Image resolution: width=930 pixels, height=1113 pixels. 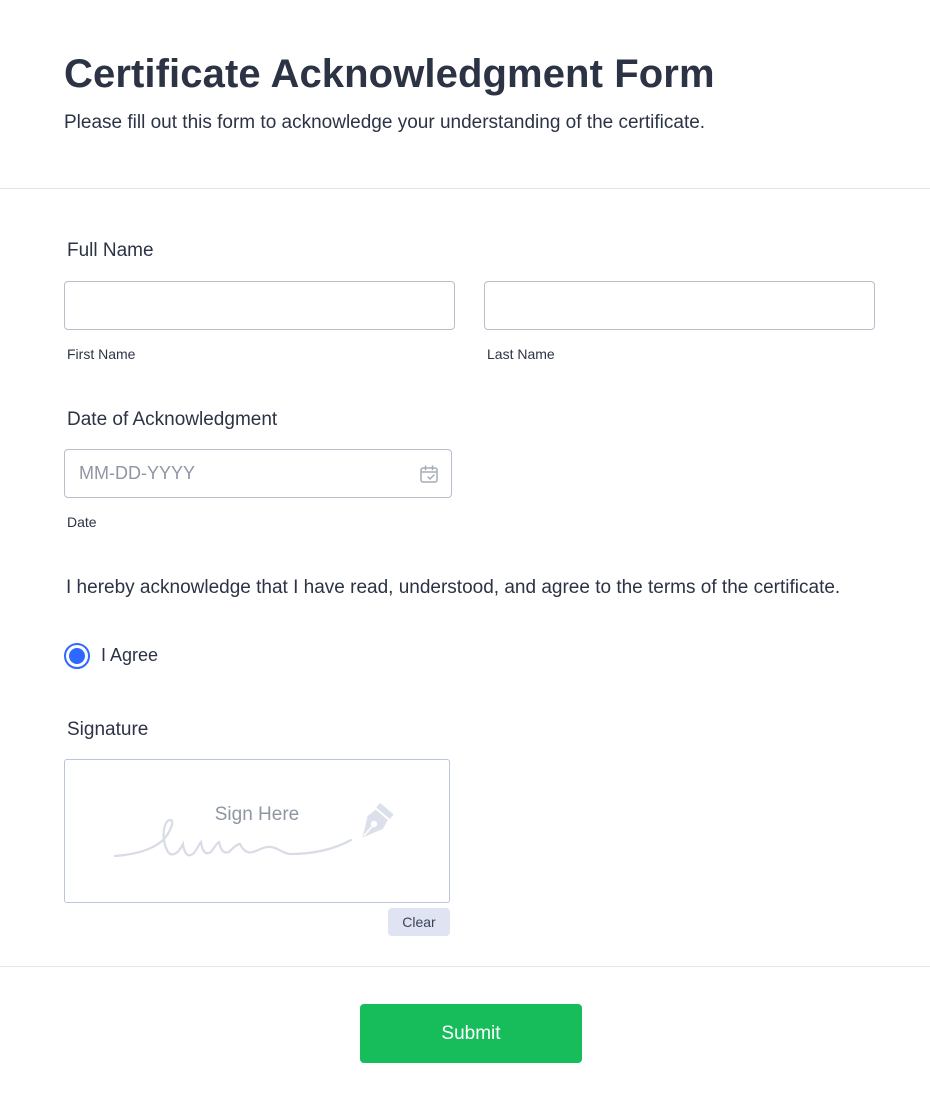 What do you see at coordinates (389, 74) in the screenshot?
I see `page-title: Certificate Acknowledgment Form` at bounding box center [389, 74].